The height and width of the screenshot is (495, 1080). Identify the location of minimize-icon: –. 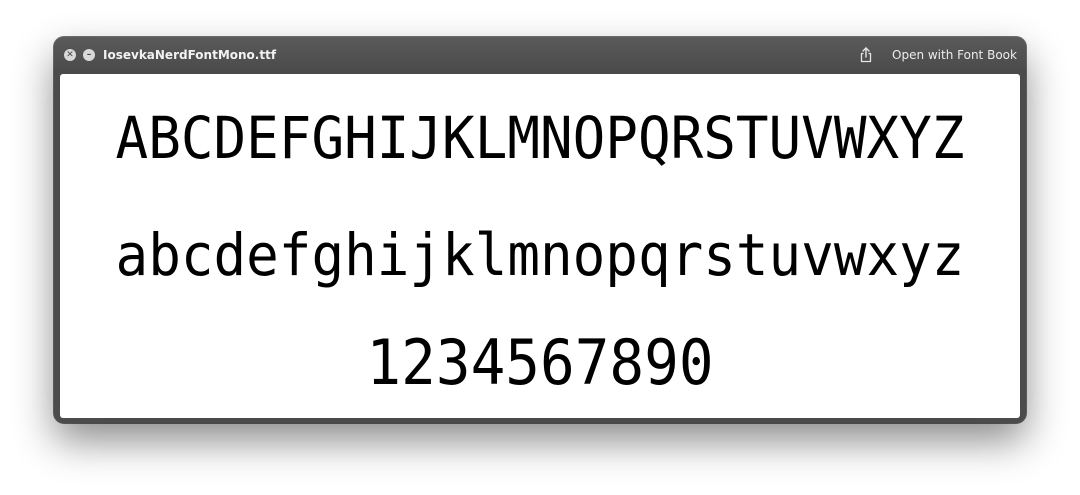
(89, 55).